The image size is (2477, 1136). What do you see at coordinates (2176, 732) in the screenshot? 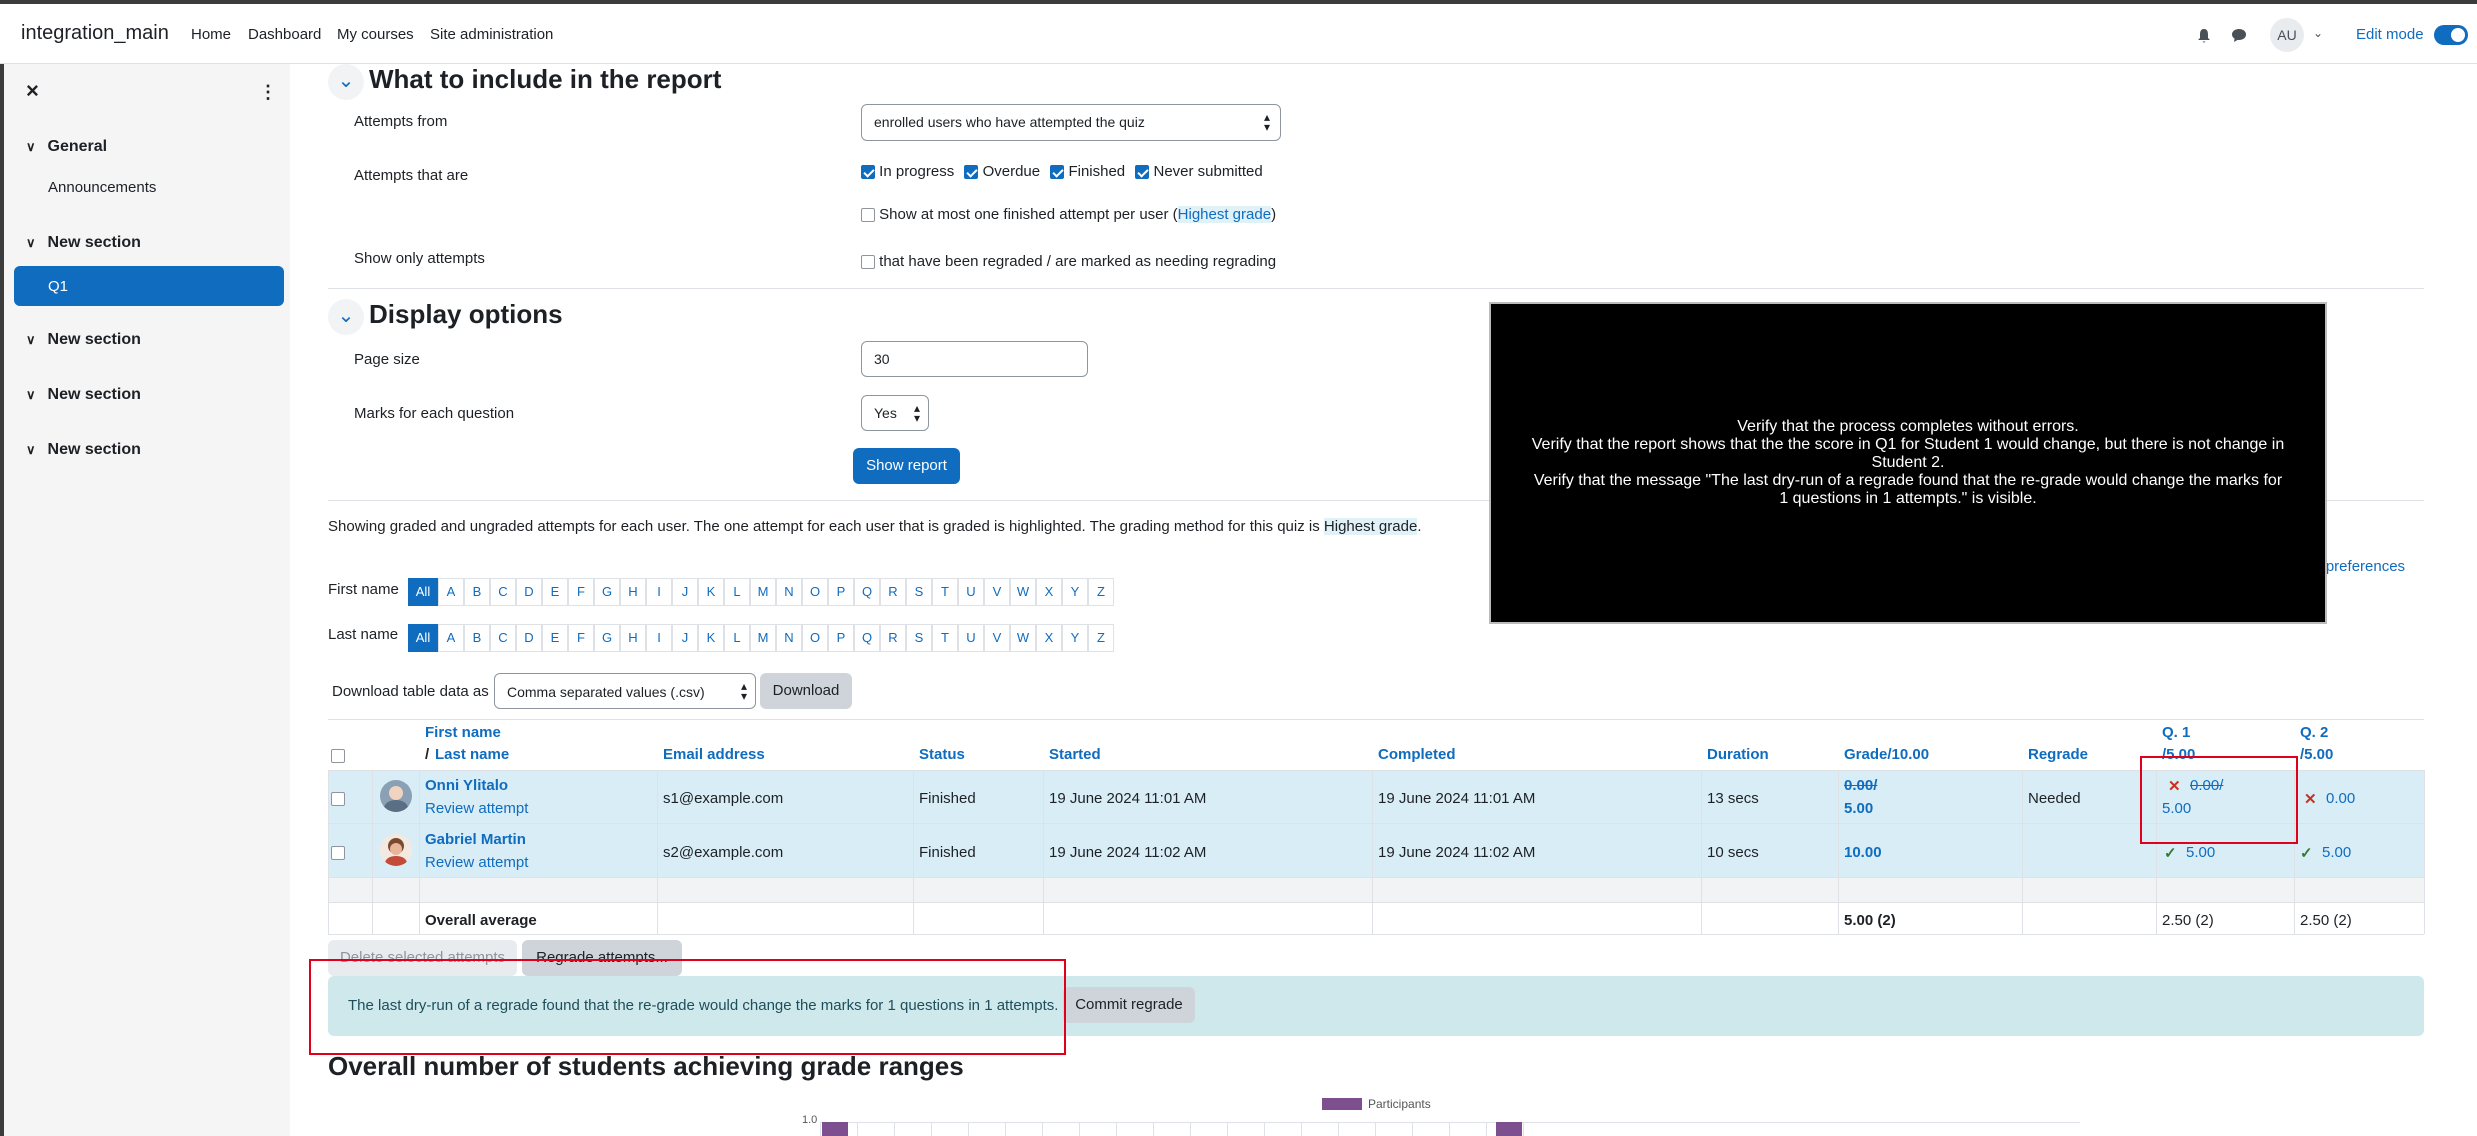
I see `header-q1: Q. 1` at bounding box center [2176, 732].